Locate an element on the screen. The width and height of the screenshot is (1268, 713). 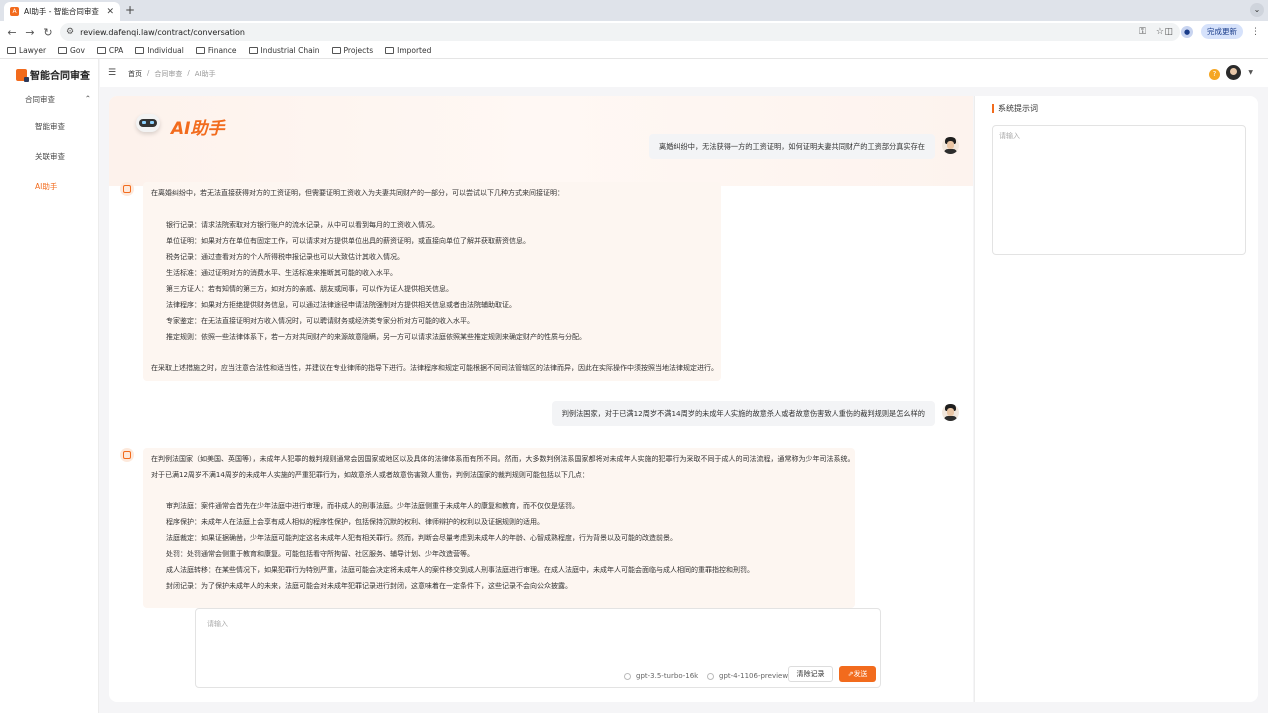
profile-icon: ● is located at coordinates (1187, 31).